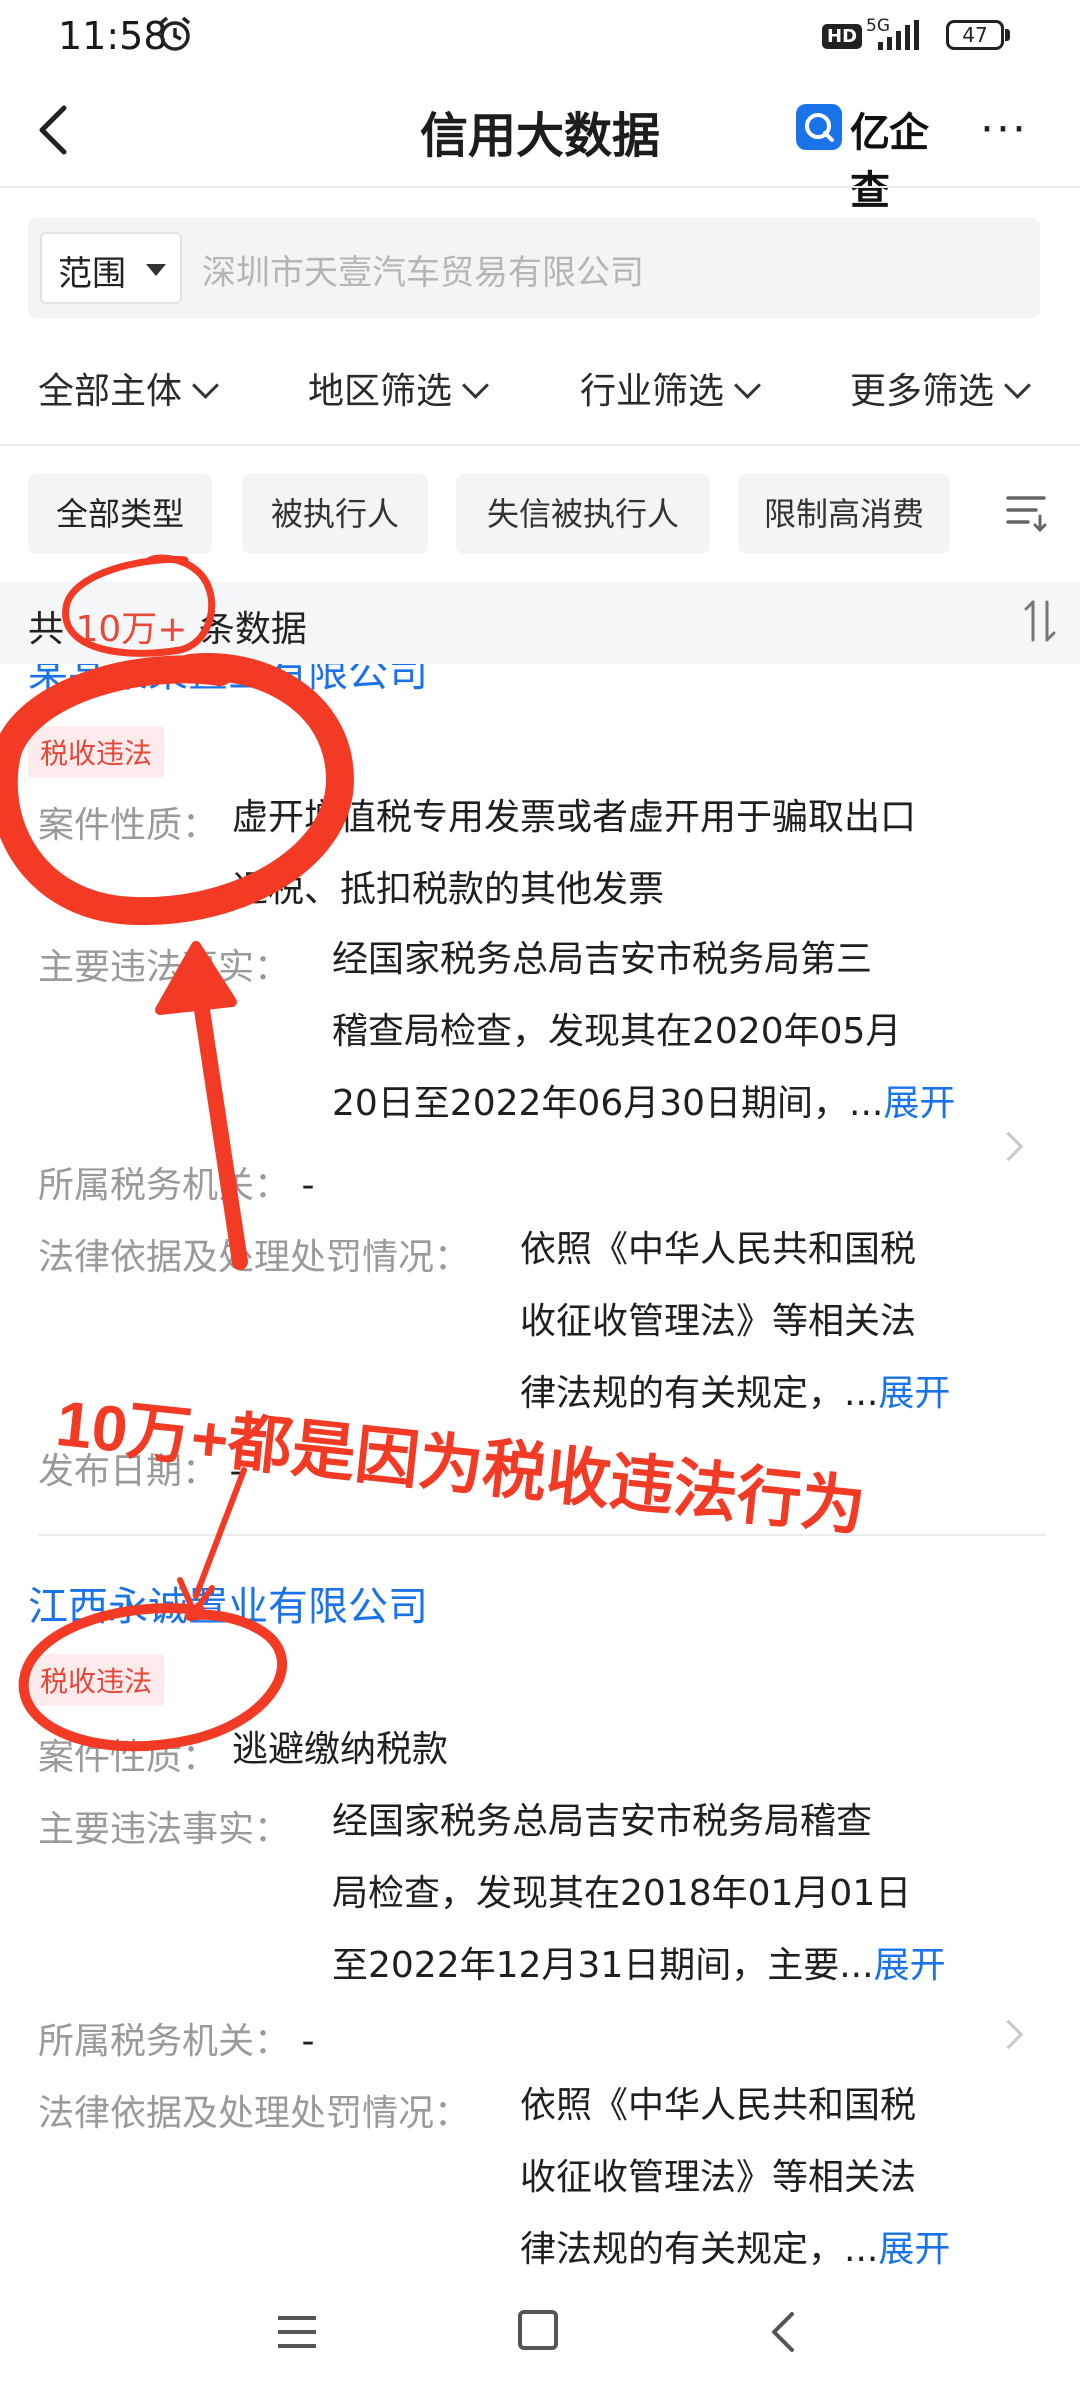  Describe the element at coordinates (340, 1749) in the screenshot. I see `case-nature: 逃避缴纳税款` at that location.